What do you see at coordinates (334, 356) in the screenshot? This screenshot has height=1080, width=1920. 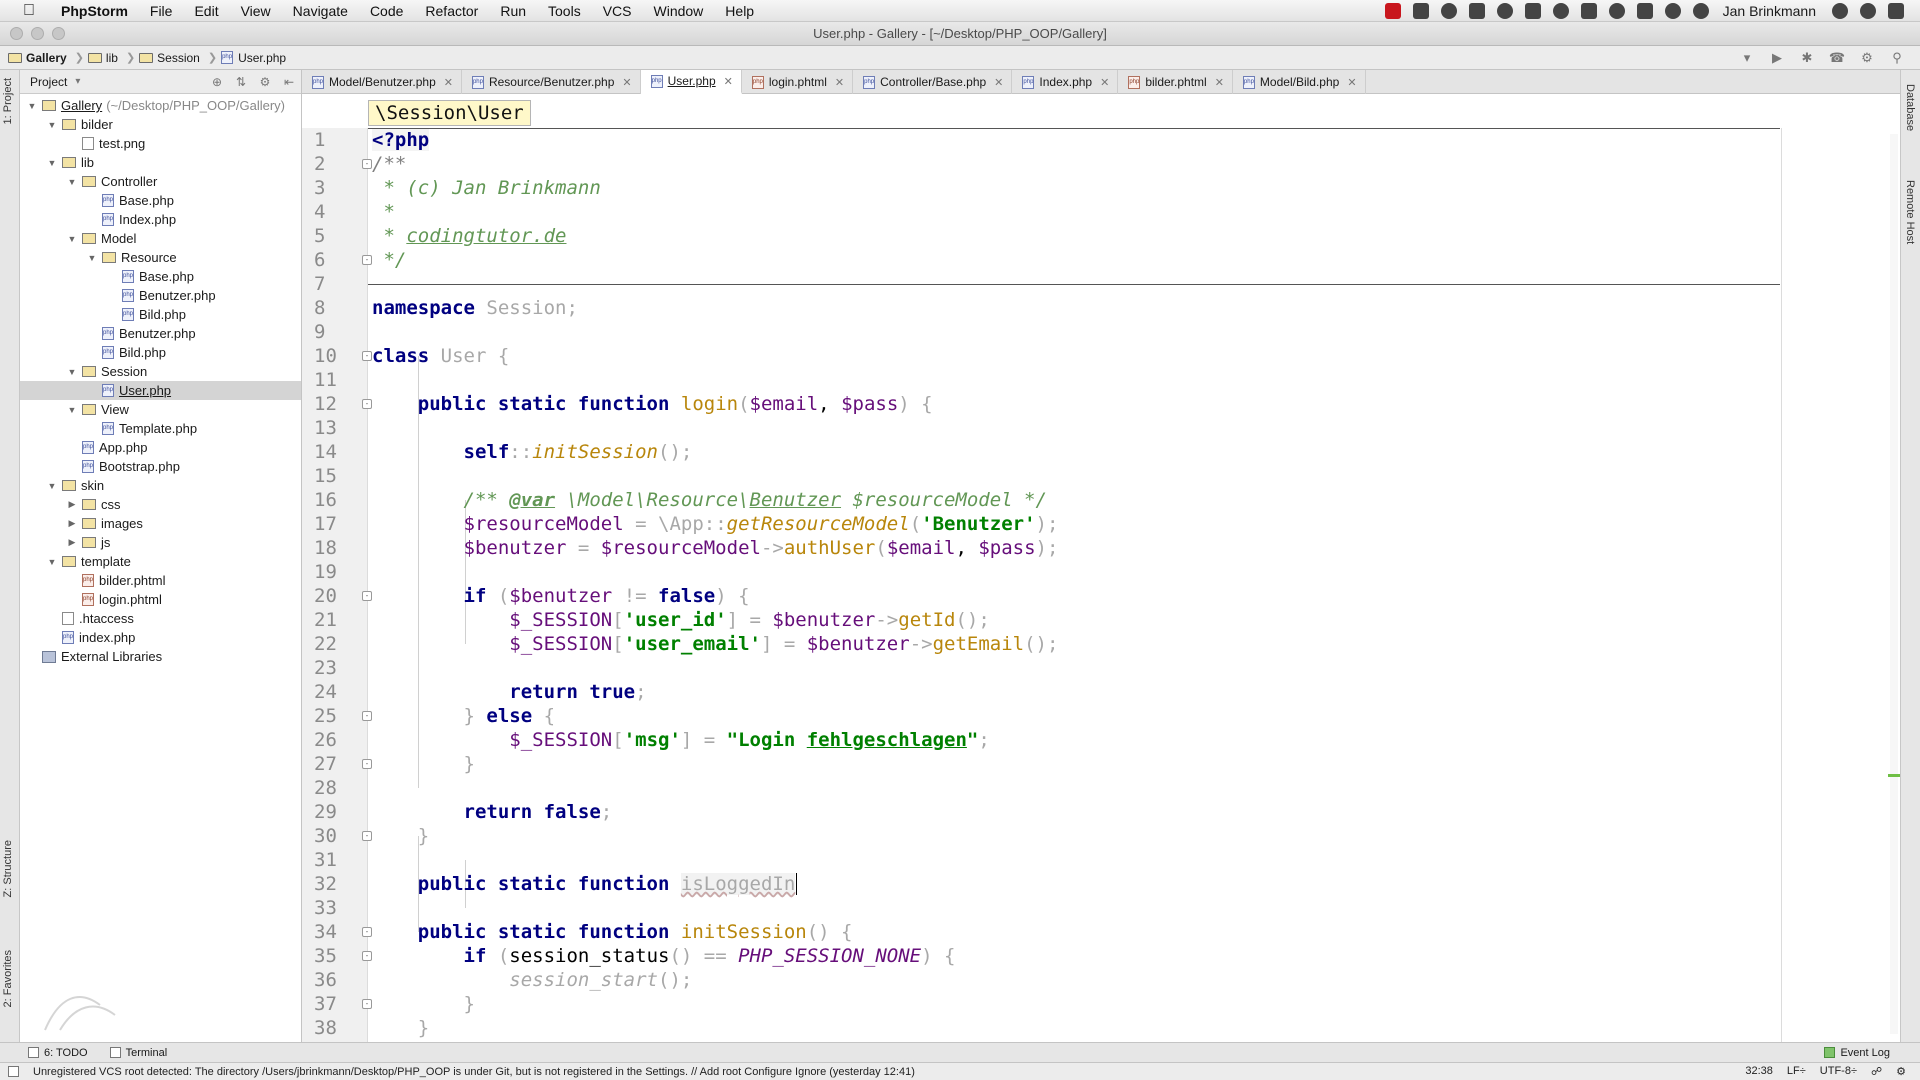 I see `line-number: 10` at bounding box center [334, 356].